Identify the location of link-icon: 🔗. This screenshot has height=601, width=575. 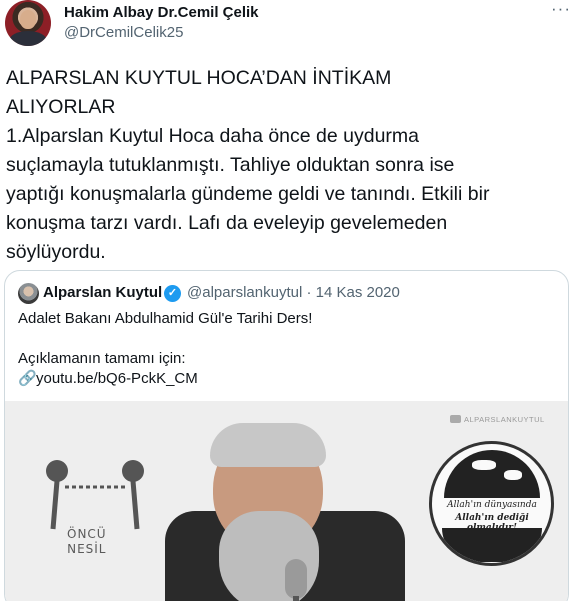
(27, 378).